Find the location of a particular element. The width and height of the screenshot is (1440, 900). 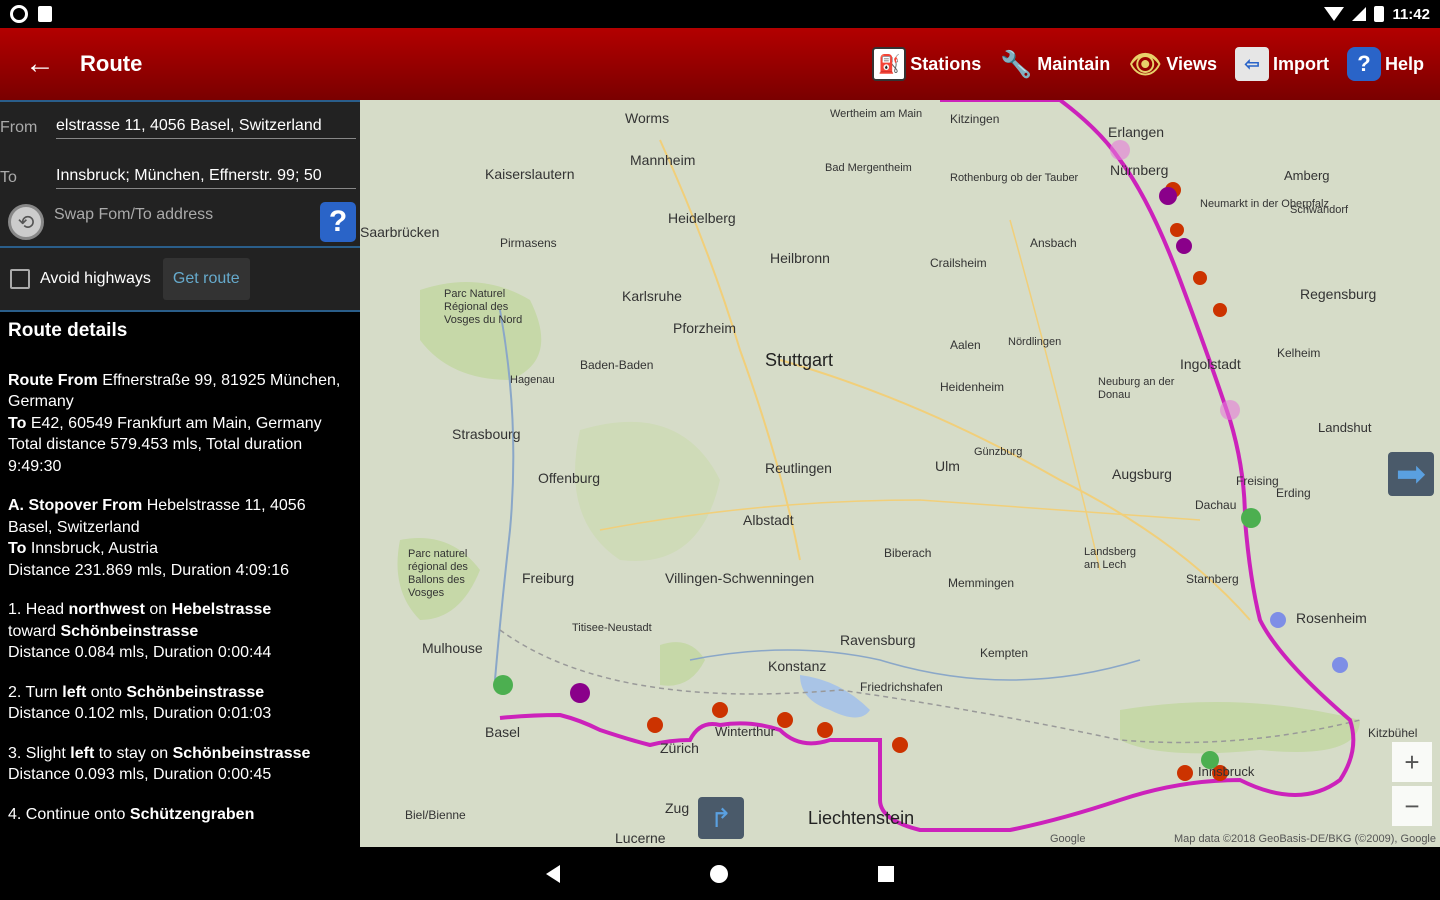

map-label: Hagenau is located at coordinates (532, 380).